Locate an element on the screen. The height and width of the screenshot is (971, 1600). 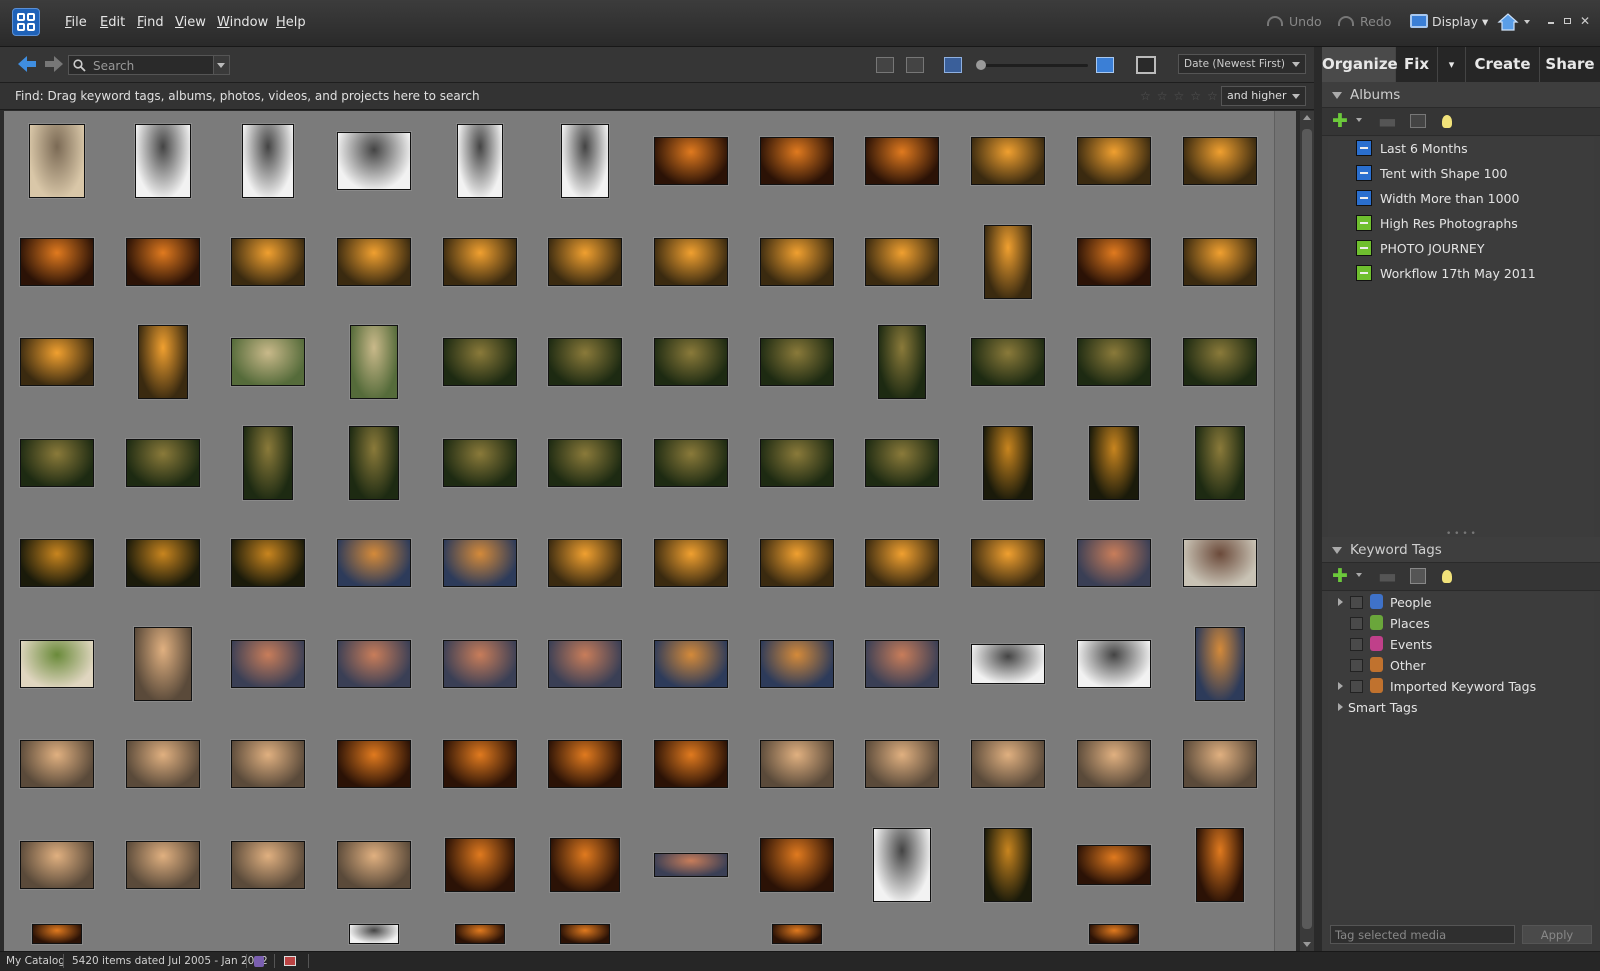
rating-filter-select: and higher is located at coordinates (1263, 96).